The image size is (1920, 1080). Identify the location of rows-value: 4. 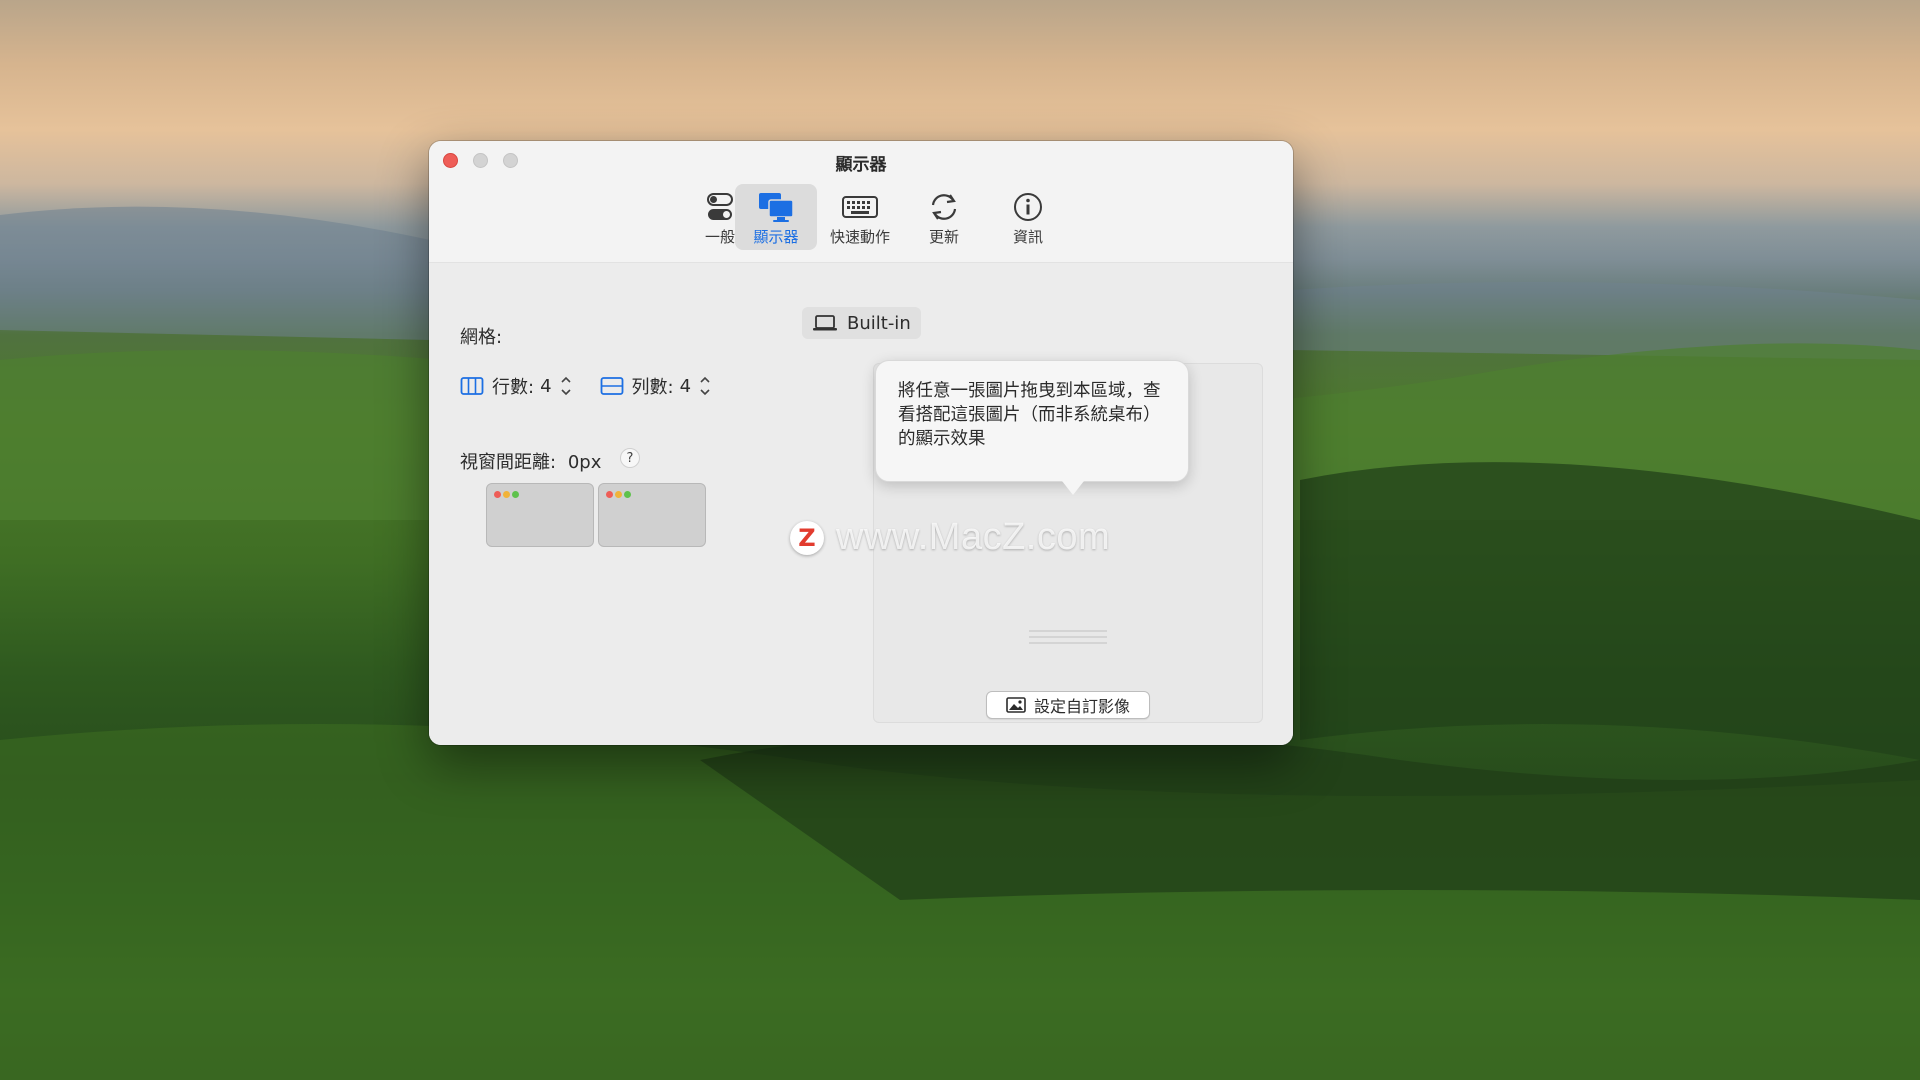
(546, 386).